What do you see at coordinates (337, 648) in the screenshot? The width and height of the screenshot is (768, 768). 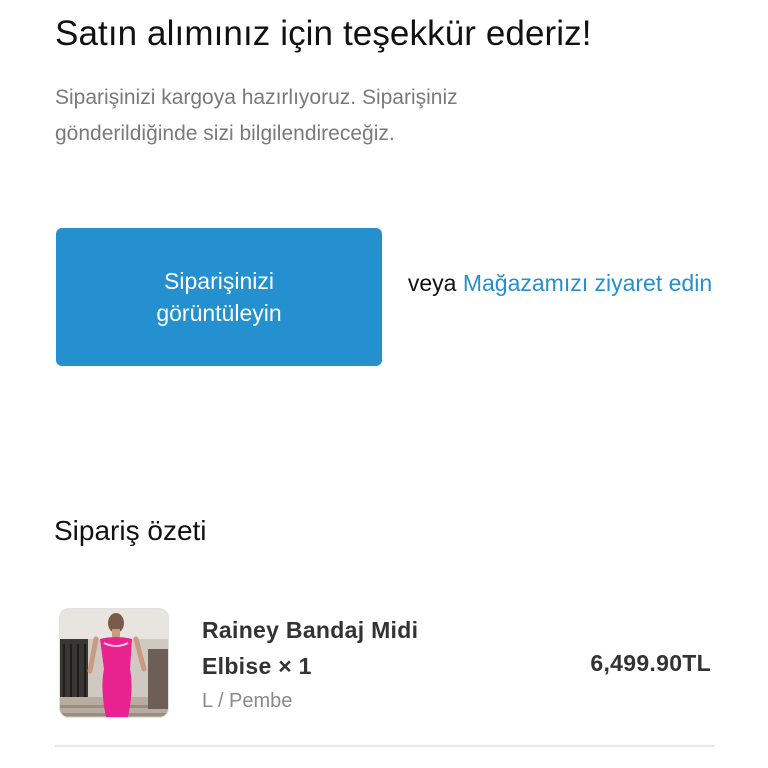 I see `product-name: Rainey Bandaj Midi Elbise × 1` at bounding box center [337, 648].